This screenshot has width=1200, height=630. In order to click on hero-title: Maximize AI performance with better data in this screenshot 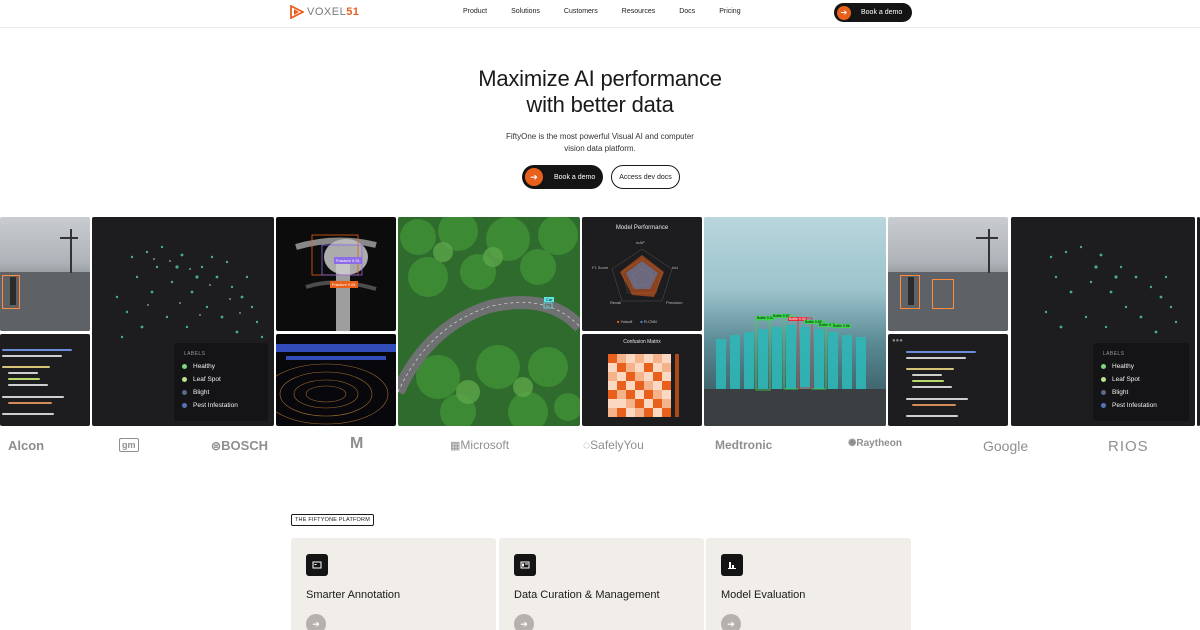, I will do `click(600, 92)`.